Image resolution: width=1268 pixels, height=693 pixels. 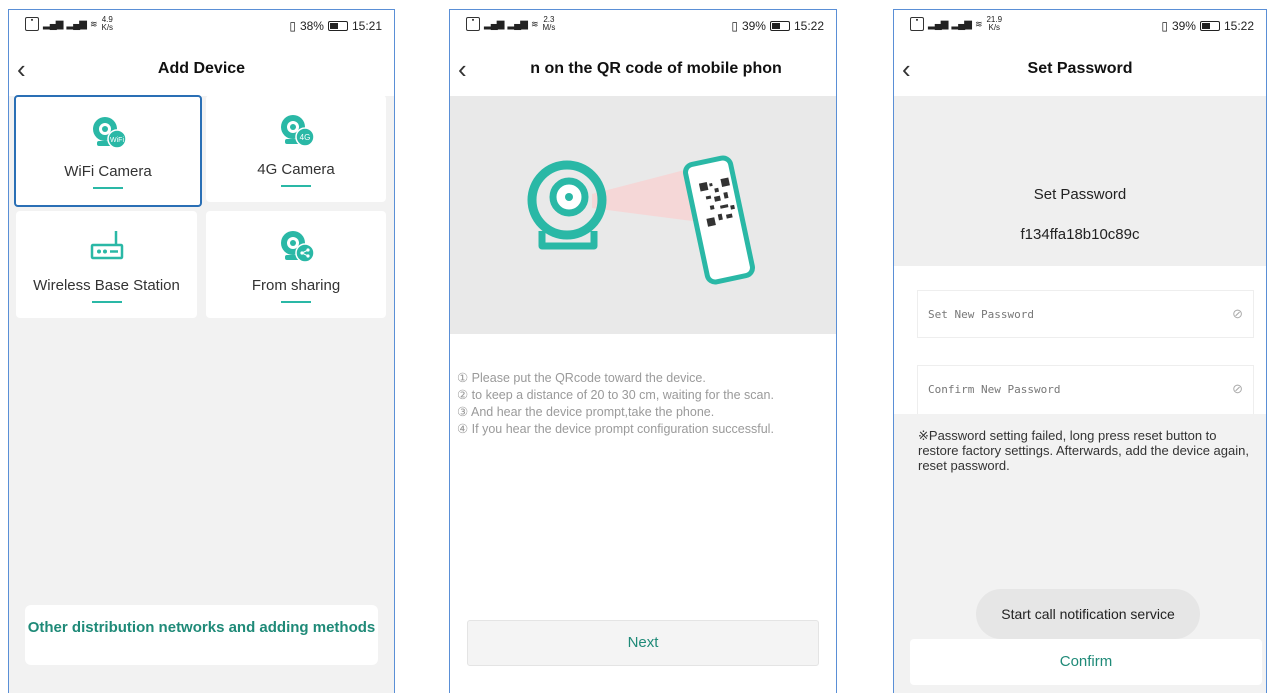 What do you see at coordinates (296, 264) in the screenshot?
I see `tile-from-sharing: From sharing` at bounding box center [296, 264].